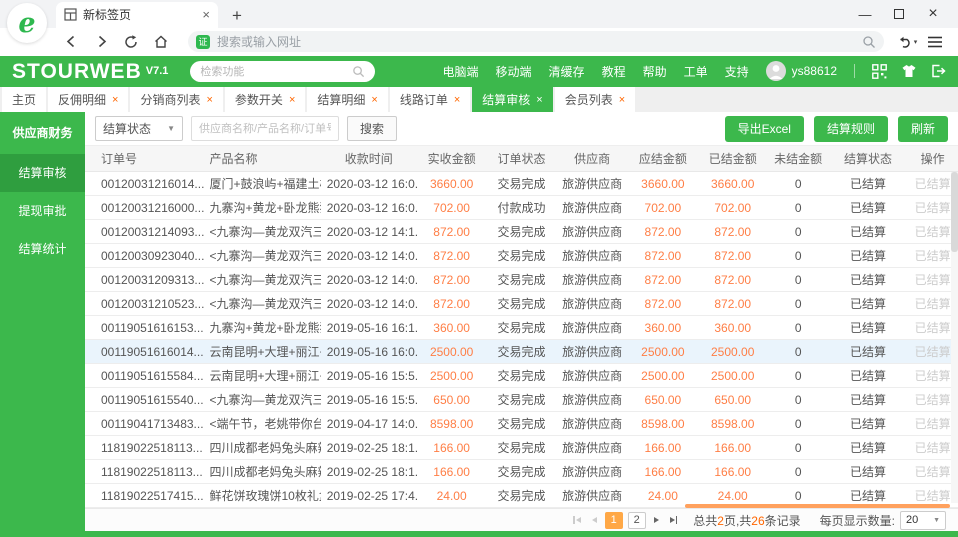 Image resolution: width=958 pixels, height=537 pixels. What do you see at coordinates (430, 99) in the screenshot?
I see `page-tab: 线路订单 ×` at bounding box center [430, 99].